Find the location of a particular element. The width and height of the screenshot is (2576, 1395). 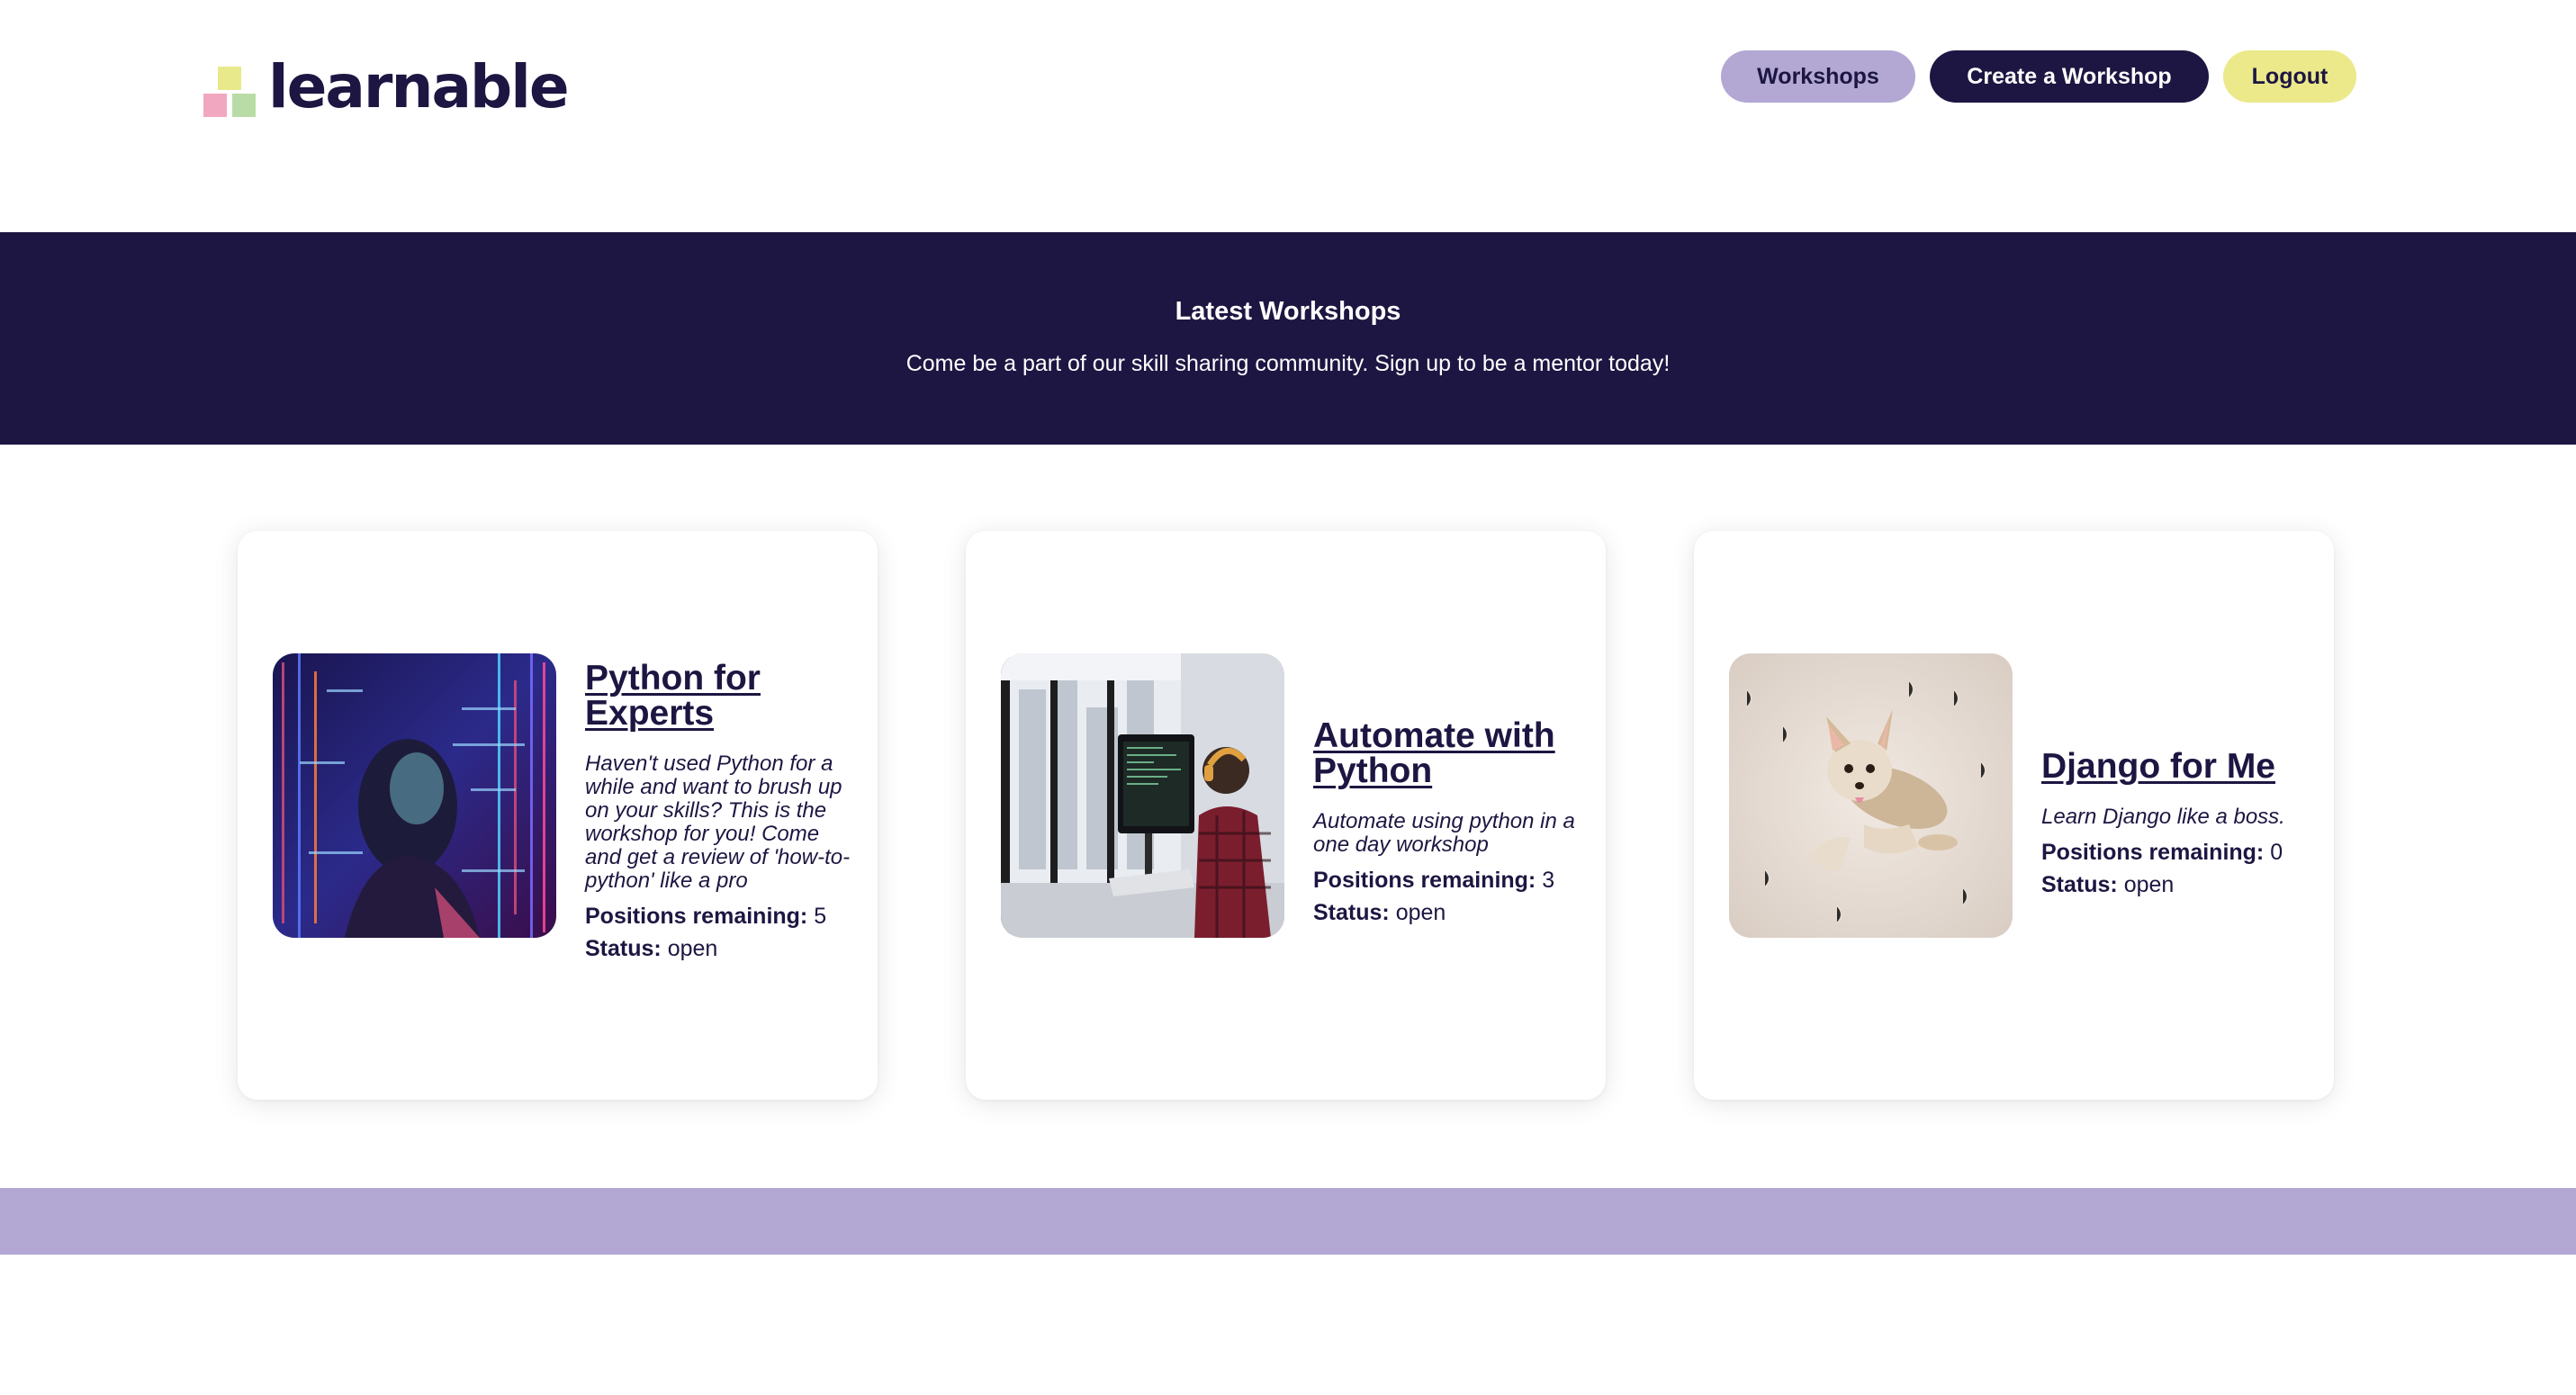

workshop-title-link: Python for Experts is located at coordinates (720, 696).